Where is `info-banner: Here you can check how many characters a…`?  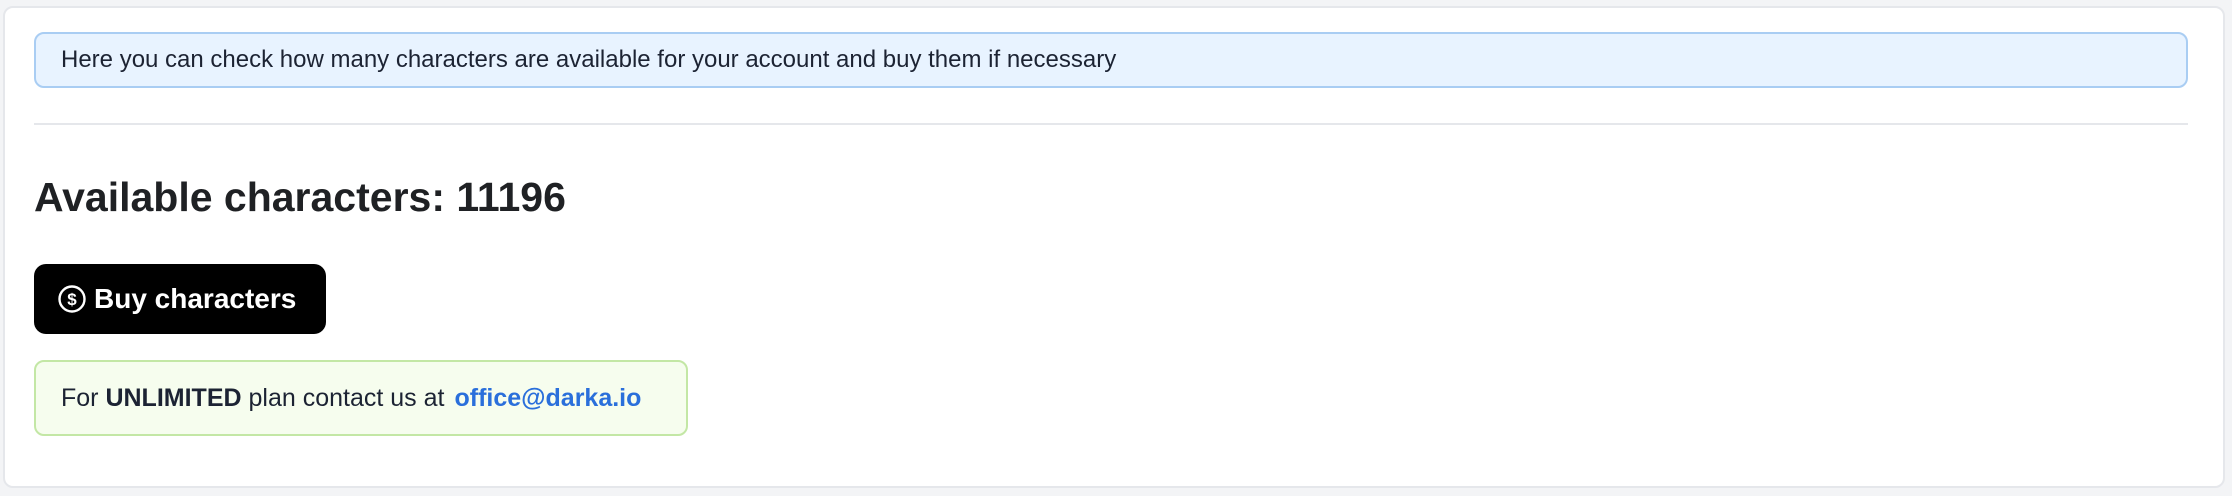 info-banner: Here you can check how many characters a… is located at coordinates (1111, 60).